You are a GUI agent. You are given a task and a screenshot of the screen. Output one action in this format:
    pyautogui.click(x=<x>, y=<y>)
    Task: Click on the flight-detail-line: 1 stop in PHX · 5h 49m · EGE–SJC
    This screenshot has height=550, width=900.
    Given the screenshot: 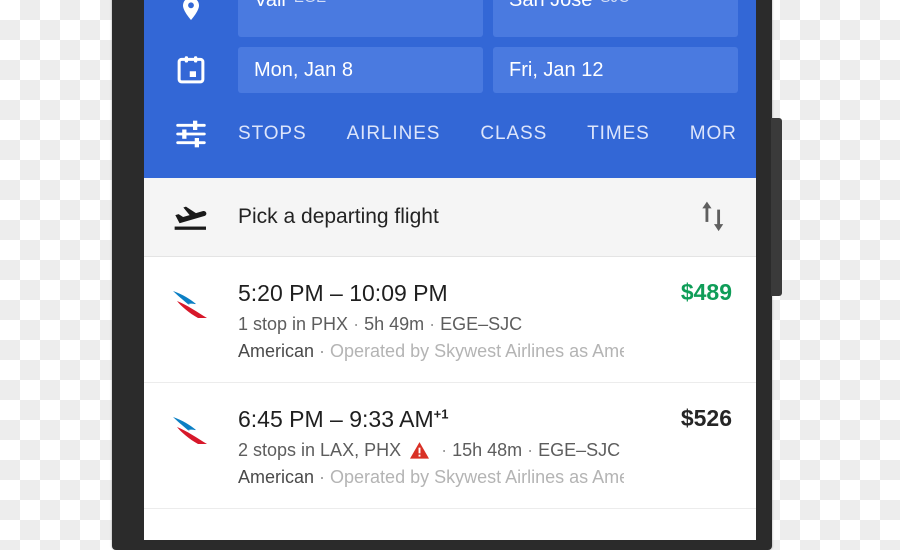 What is the action you would take?
    pyautogui.click(x=431, y=324)
    